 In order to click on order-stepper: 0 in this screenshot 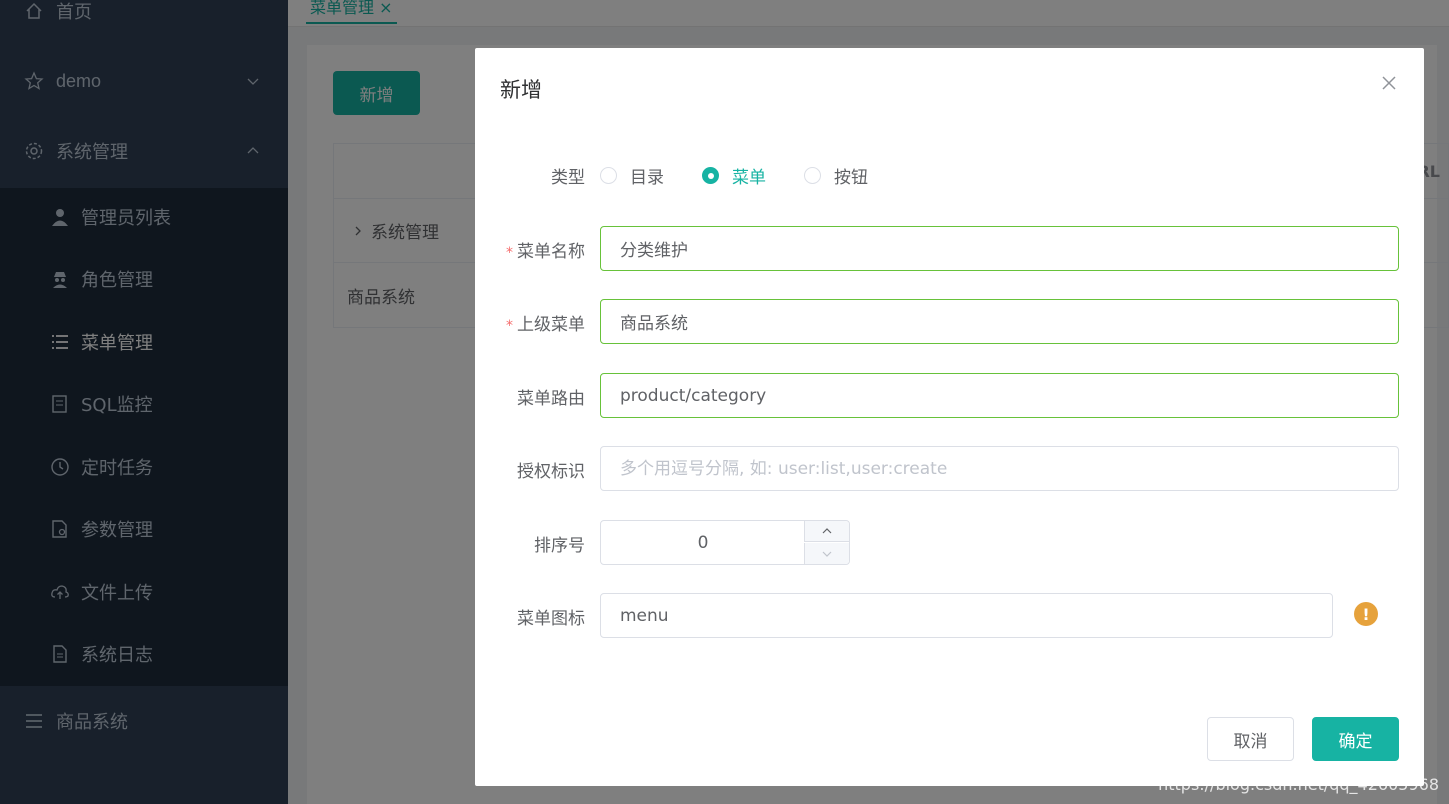, I will do `click(725, 542)`.